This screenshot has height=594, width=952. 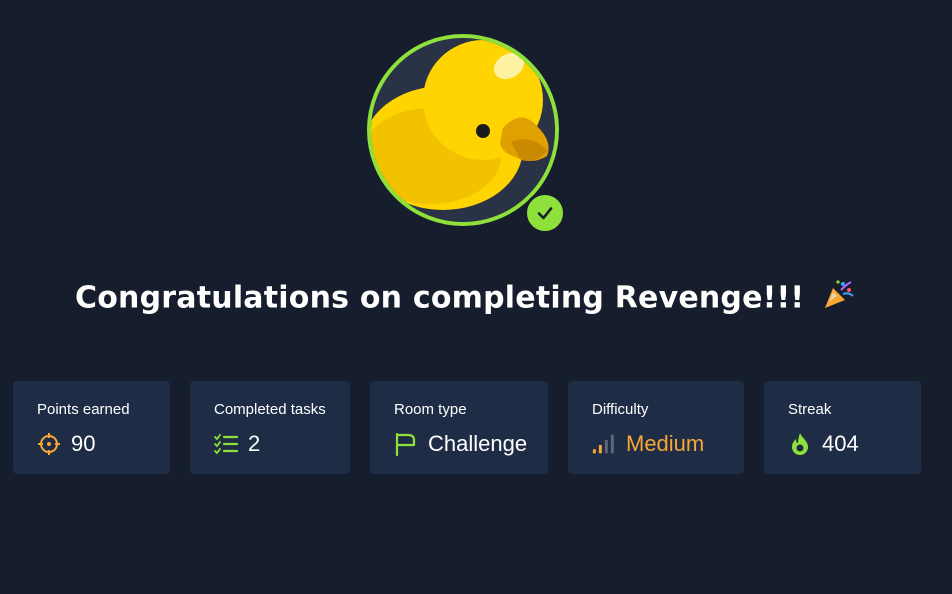 I want to click on completed-check-badge, so click(x=545, y=213).